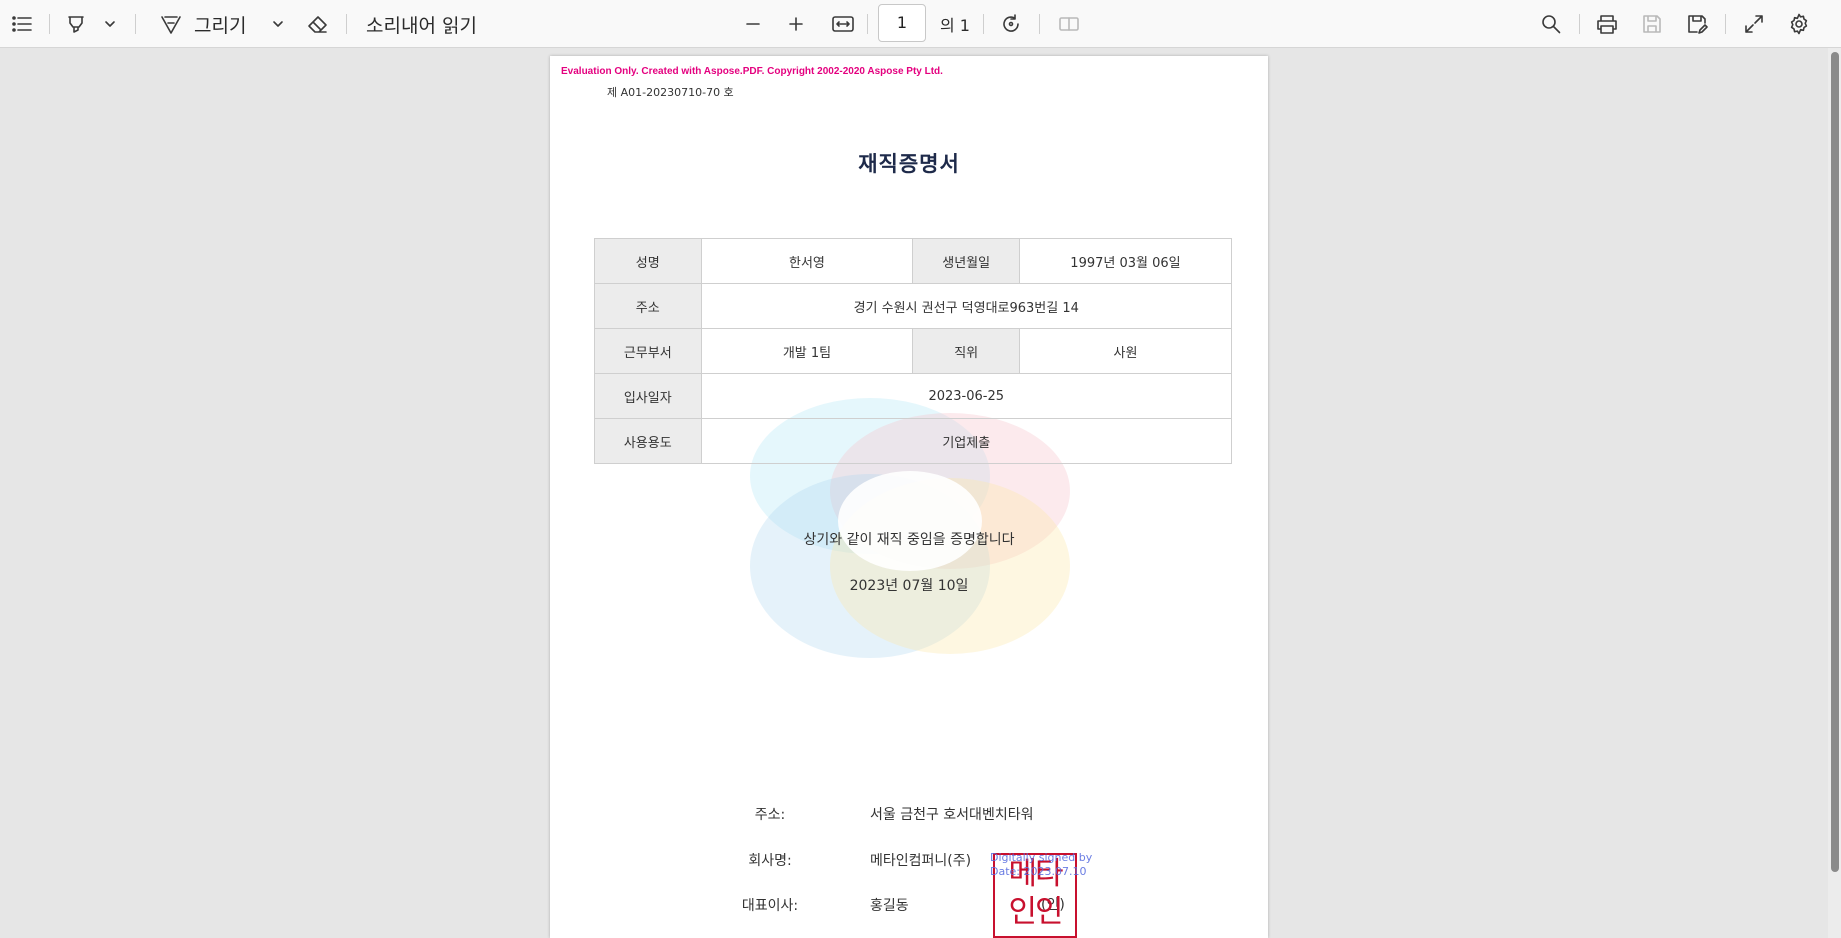 The image size is (1841, 938). What do you see at coordinates (952, 815) in the screenshot?
I see `company-address-value: 서울 금천구 호서대벤치타워` at bounding box center [952, 815].